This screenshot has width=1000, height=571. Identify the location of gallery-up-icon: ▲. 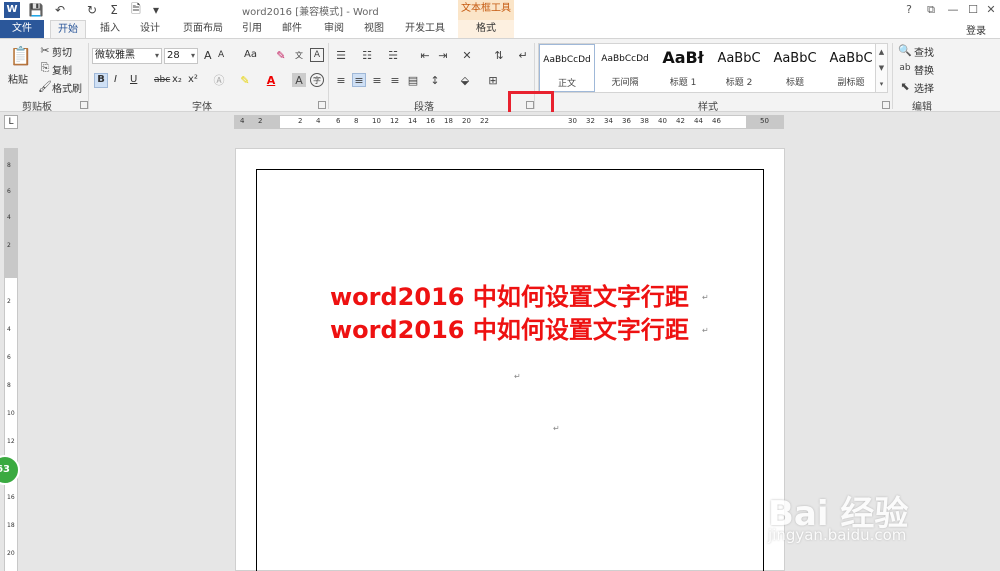
(881, 52).